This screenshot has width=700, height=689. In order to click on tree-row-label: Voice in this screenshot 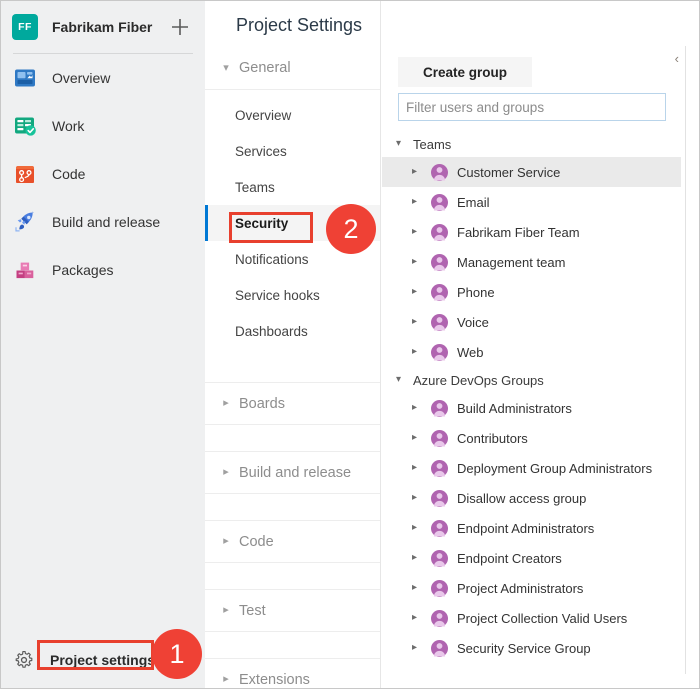, I will do `click(473, 322)`.